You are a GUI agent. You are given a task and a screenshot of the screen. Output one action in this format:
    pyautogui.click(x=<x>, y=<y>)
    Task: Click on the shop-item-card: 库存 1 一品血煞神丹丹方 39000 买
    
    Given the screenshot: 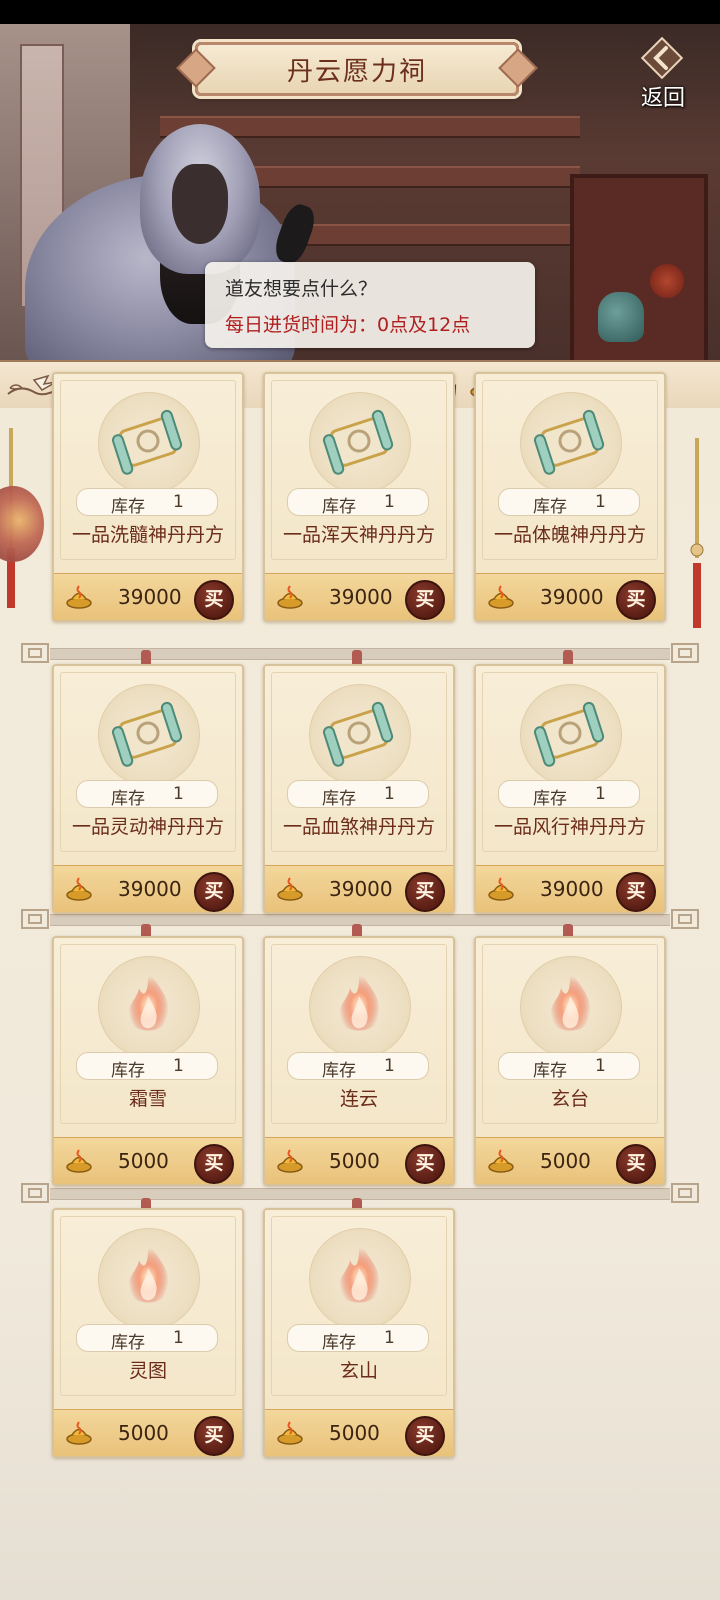 What is the action you would take?
    pyautogui.click(x=359, y=789)
    